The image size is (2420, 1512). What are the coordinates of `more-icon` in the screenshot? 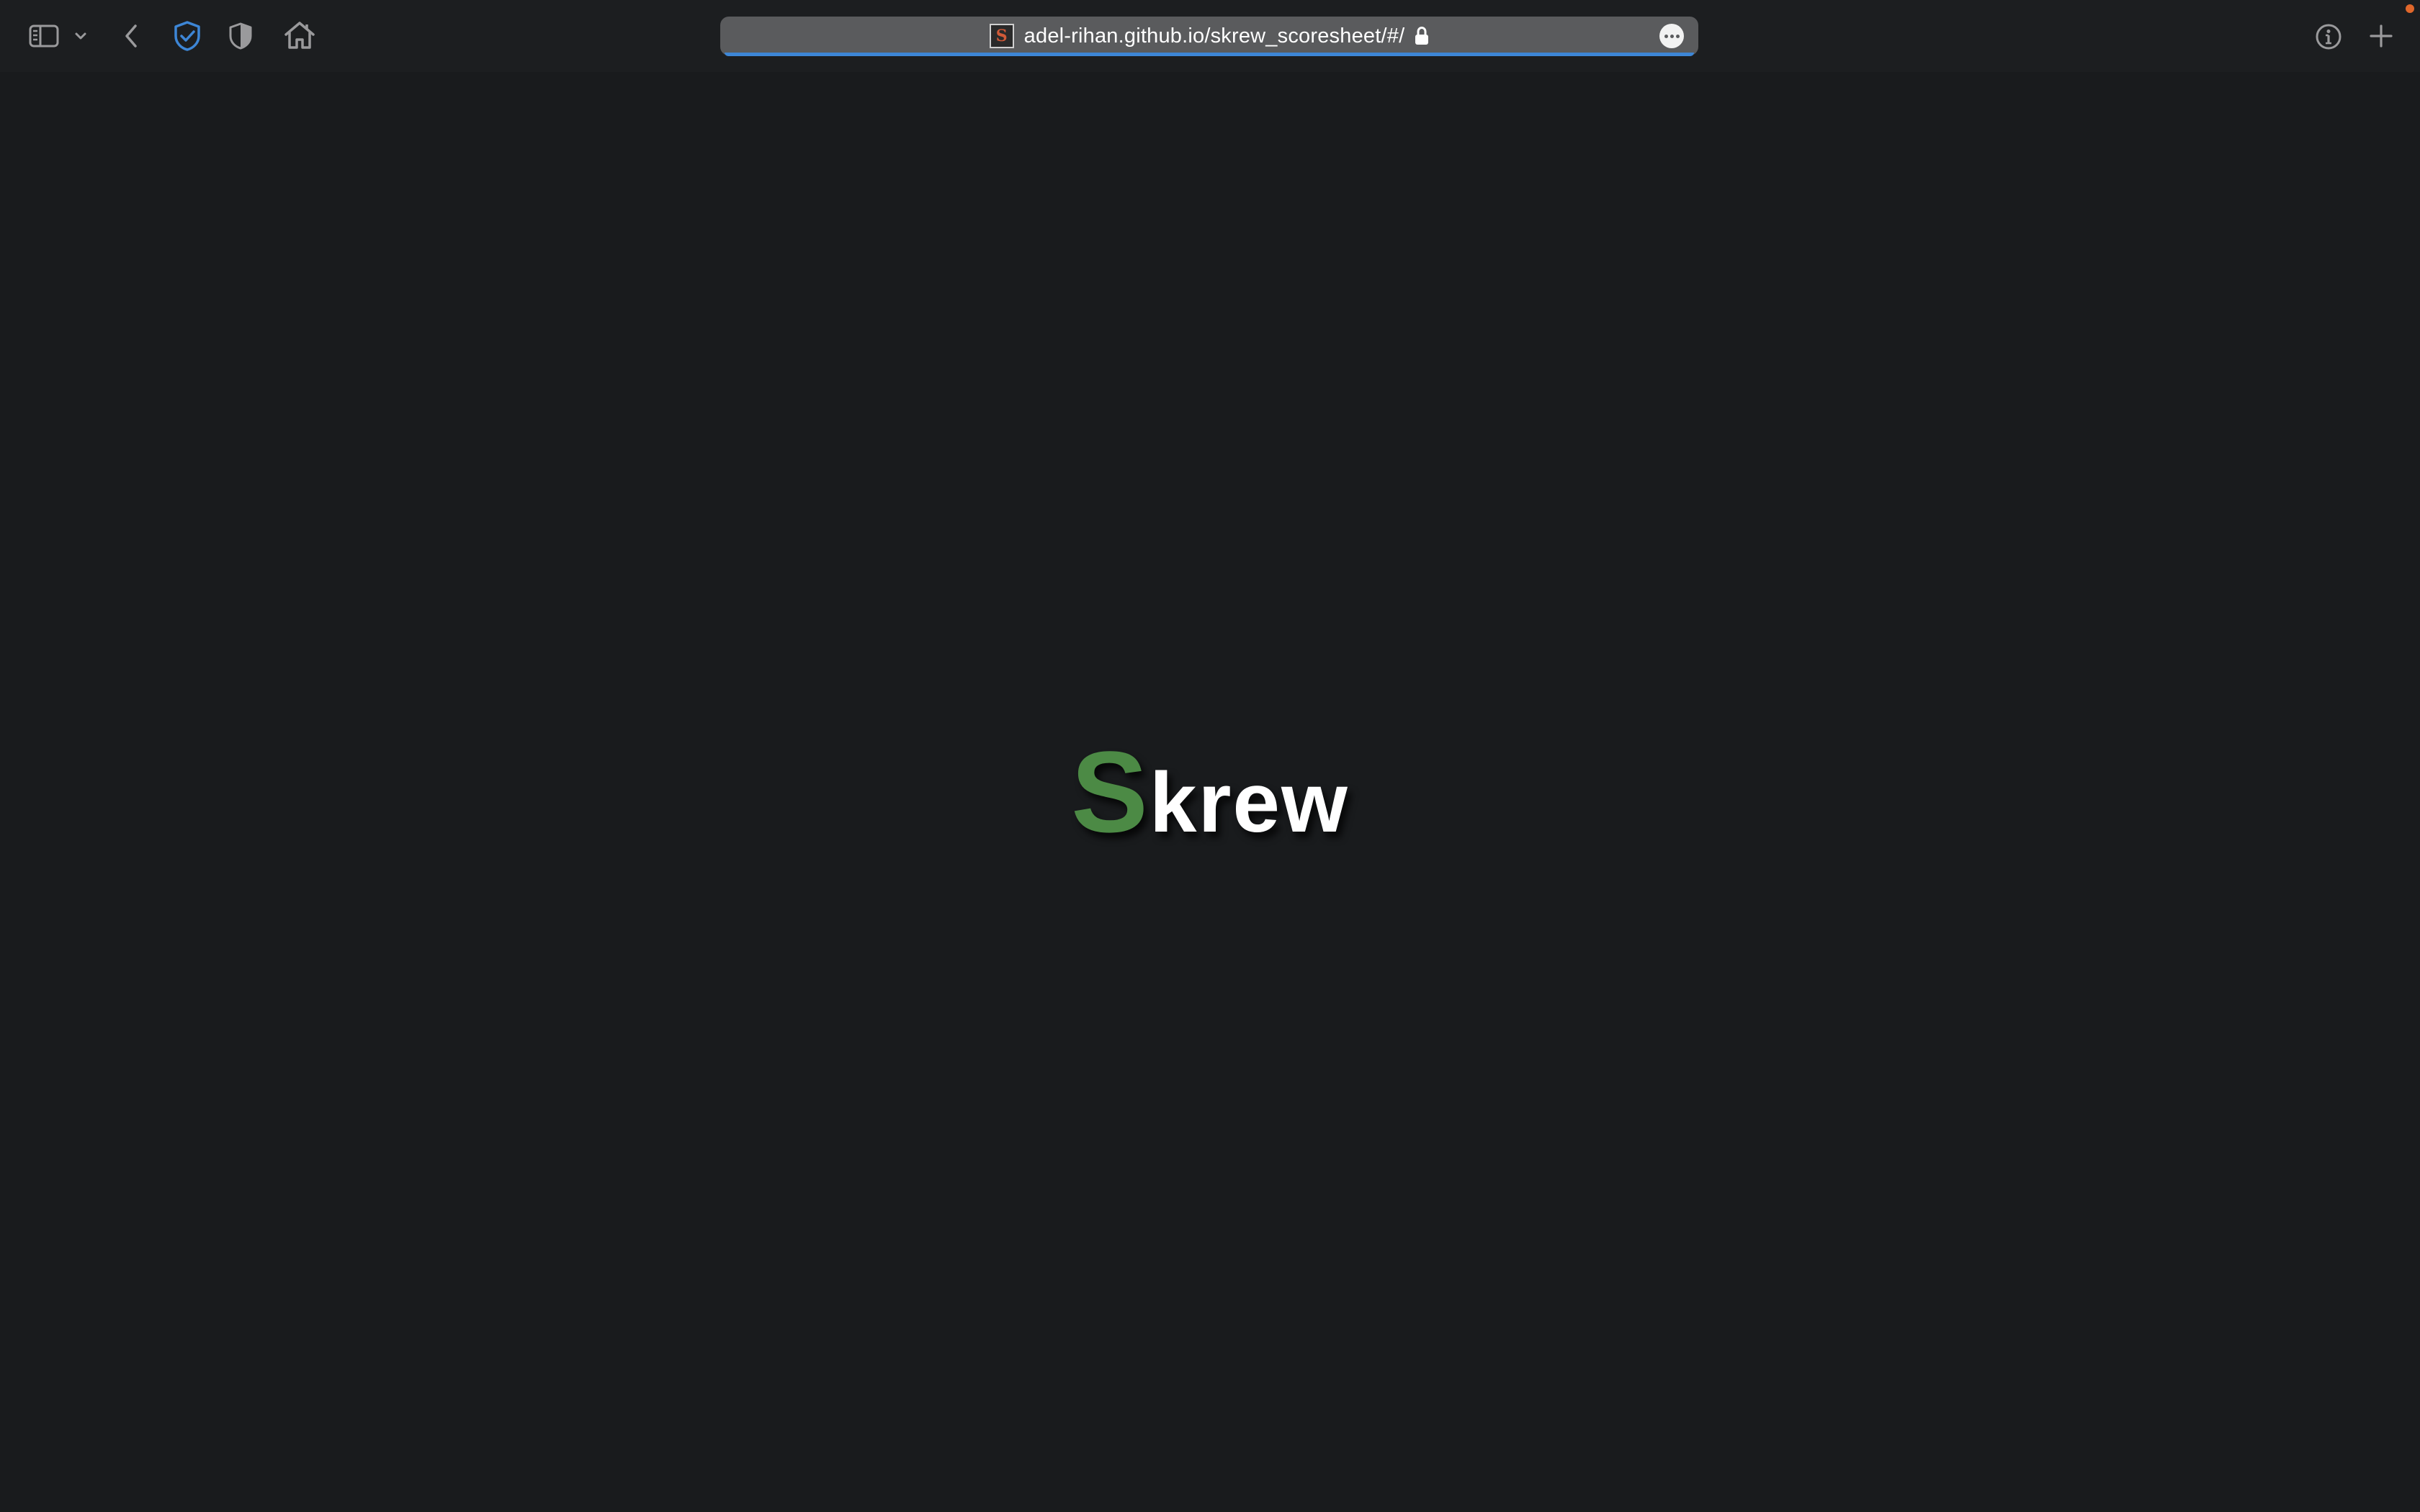 It's located at (1671, 36).